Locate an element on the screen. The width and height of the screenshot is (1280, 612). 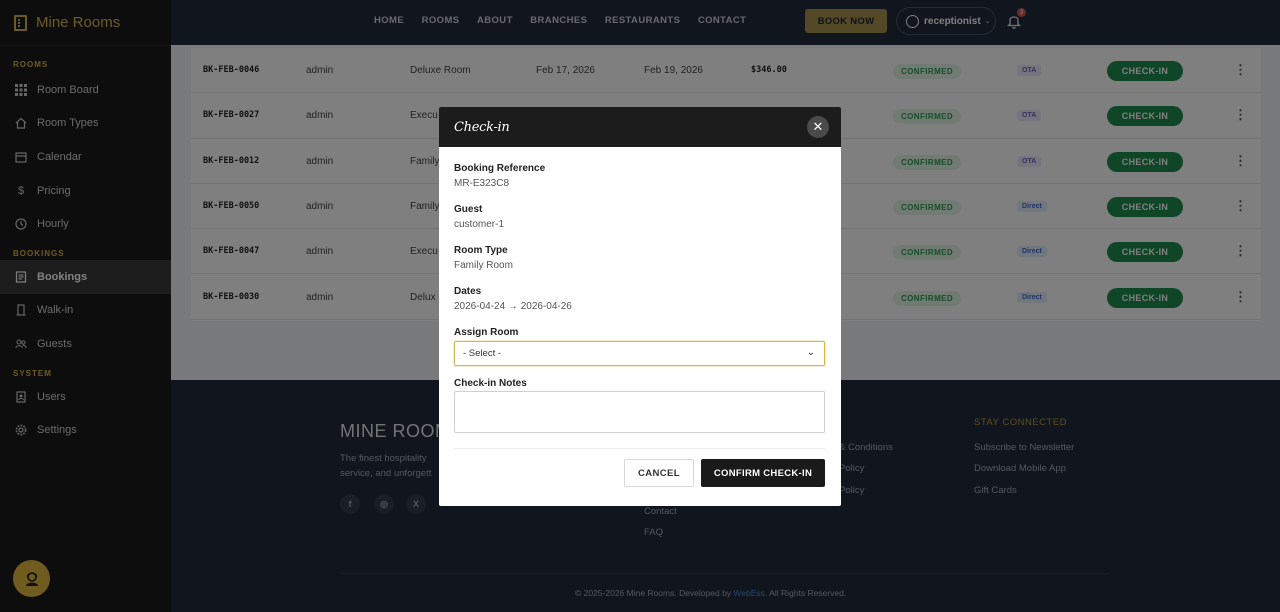
close-icon: ✕ is located at coordinates (818, 127).